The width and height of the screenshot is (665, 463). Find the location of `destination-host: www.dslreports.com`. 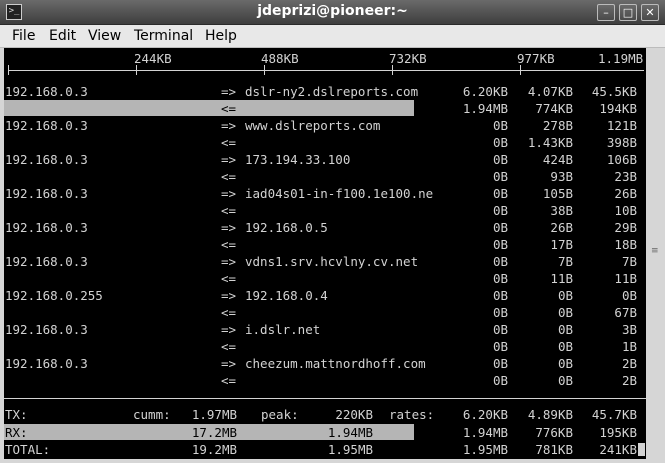

destination-host: www.dslreports.com is located at coordinates (313, 125).